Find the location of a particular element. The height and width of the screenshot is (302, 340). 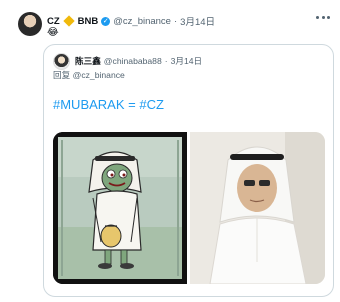

bnb-diamond-icon is located at coordinates (69, 21).